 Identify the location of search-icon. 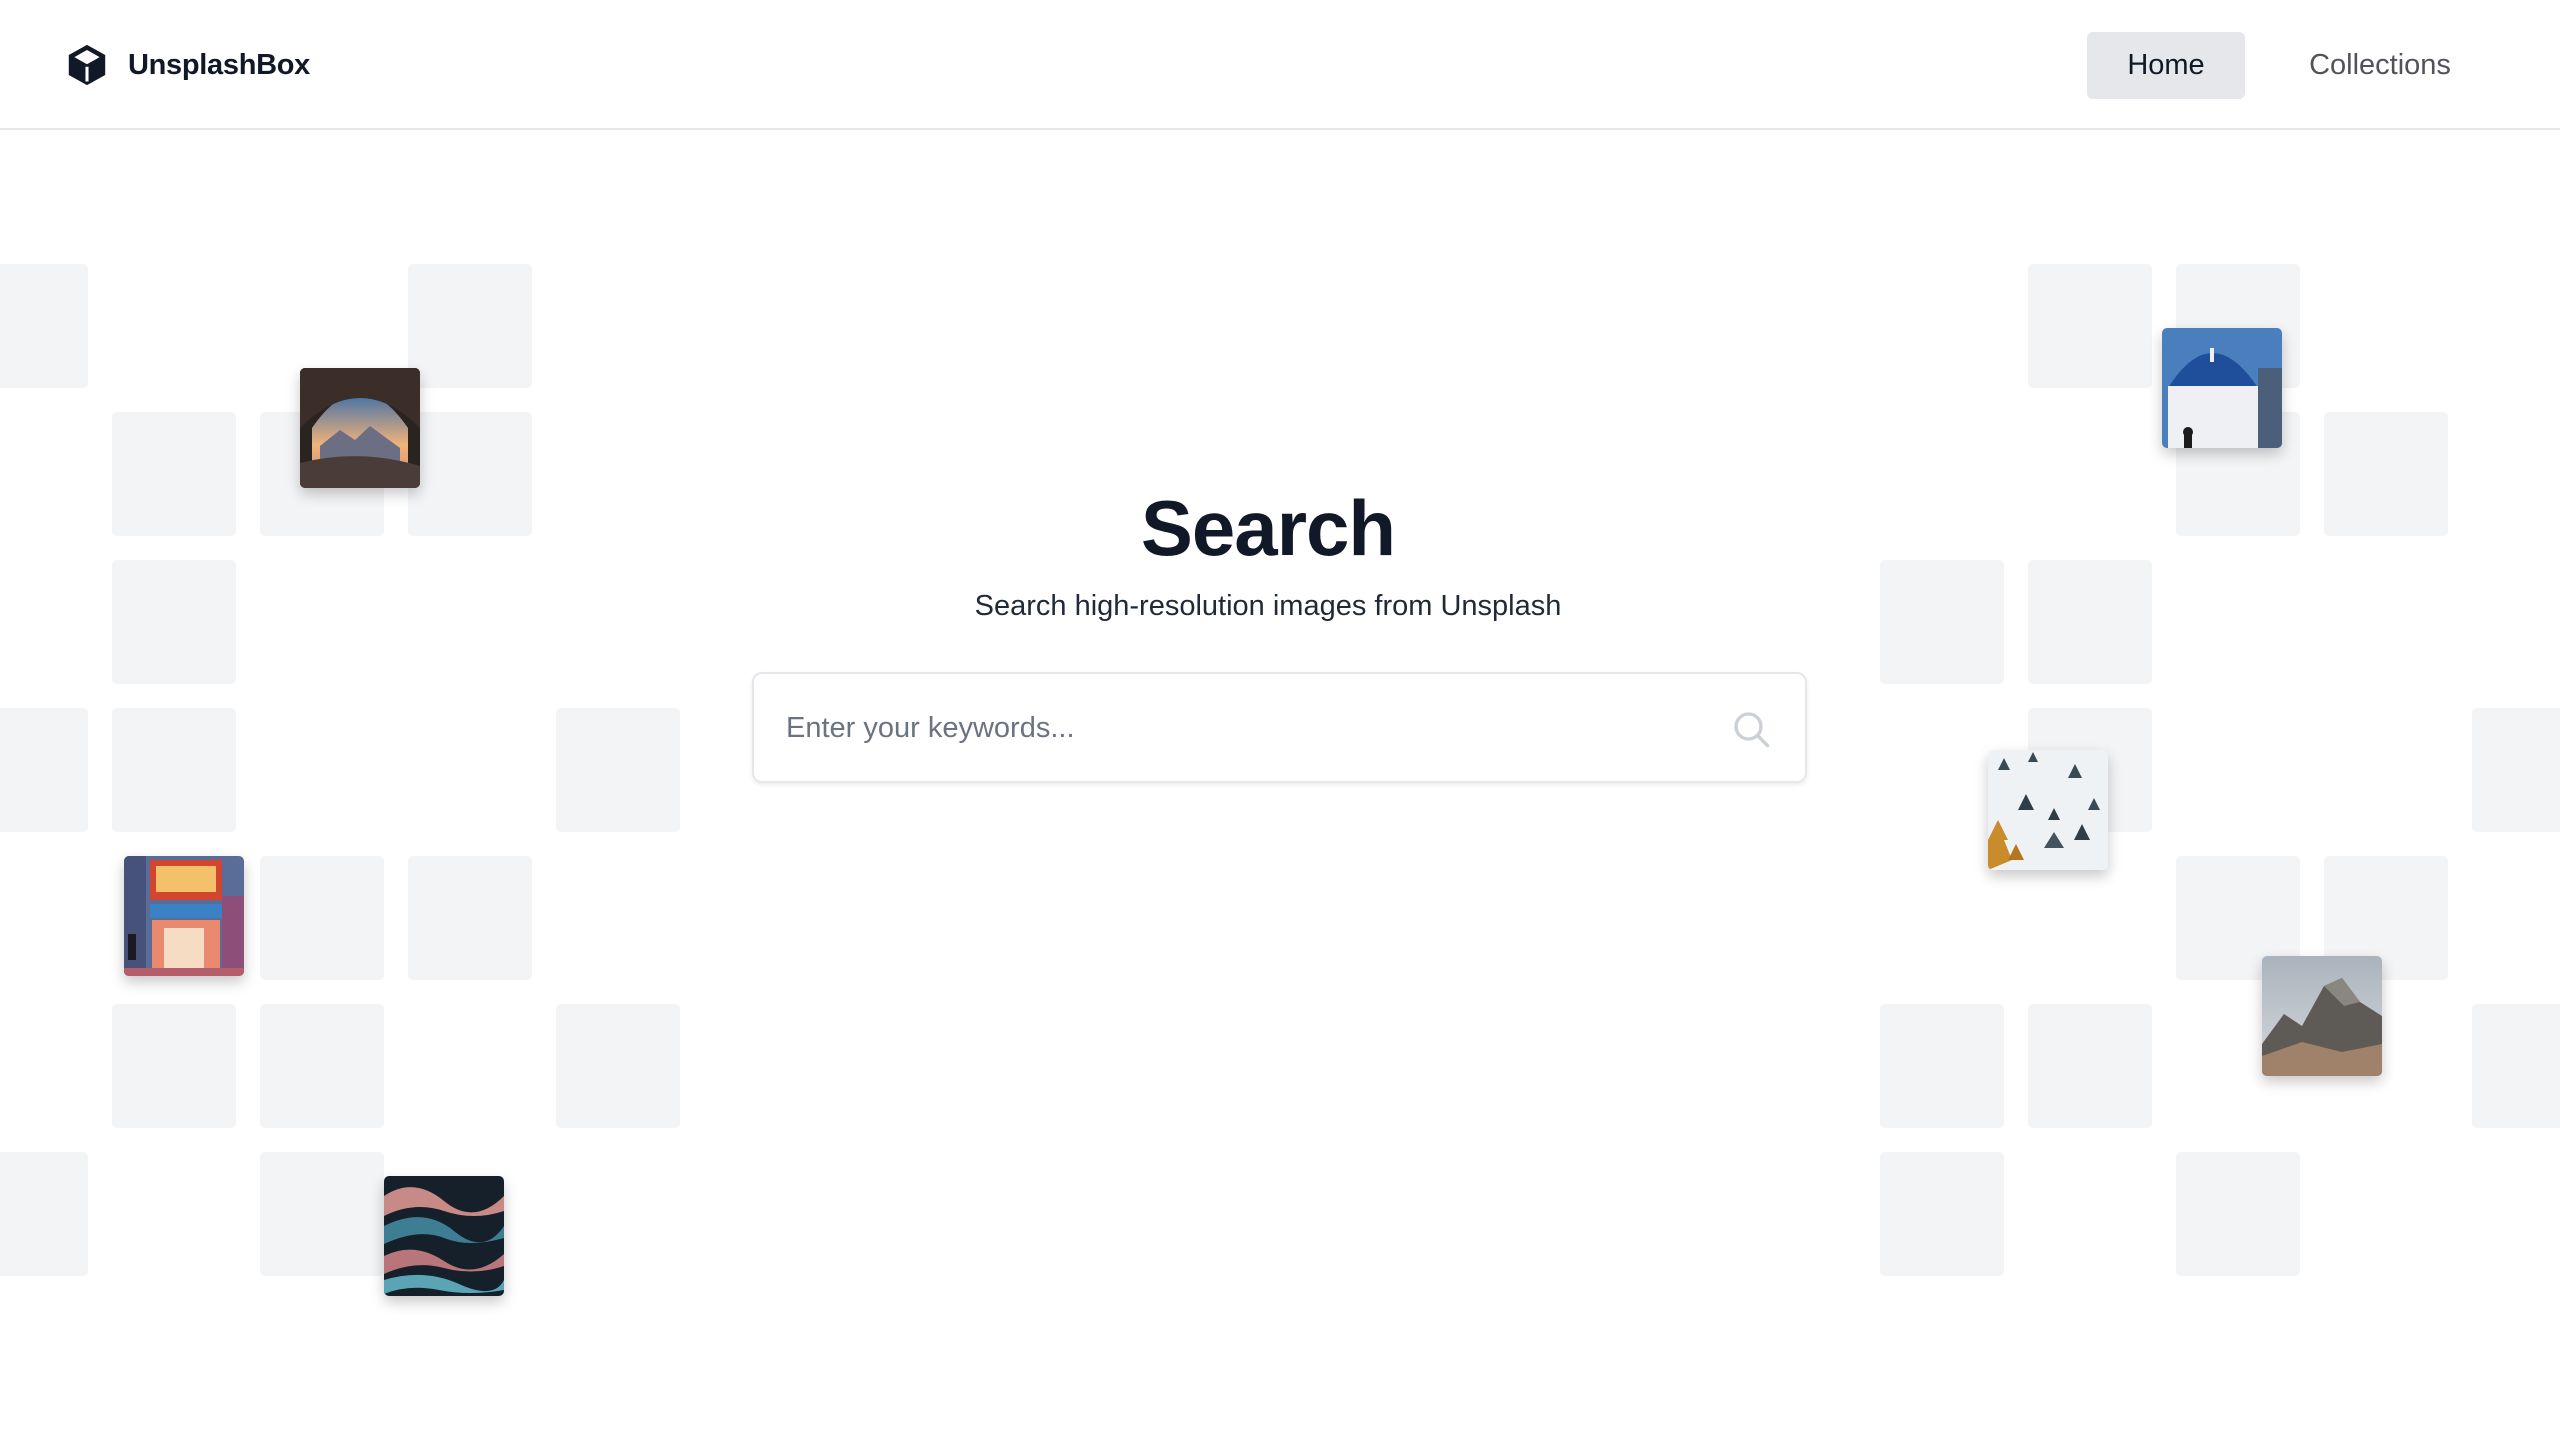
(1751, 729).